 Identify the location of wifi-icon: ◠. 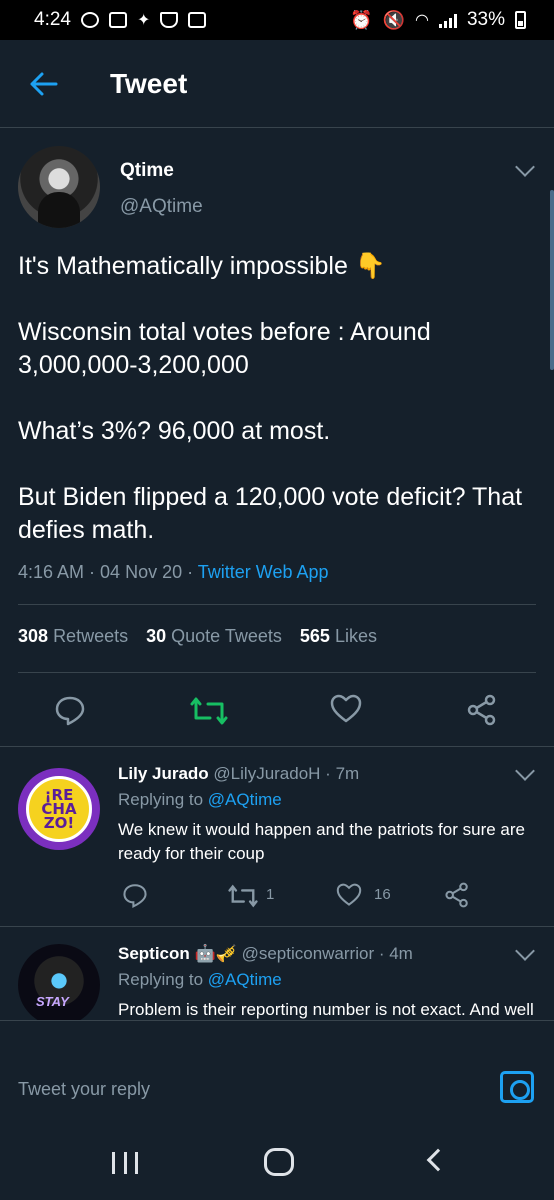
(422, 20).